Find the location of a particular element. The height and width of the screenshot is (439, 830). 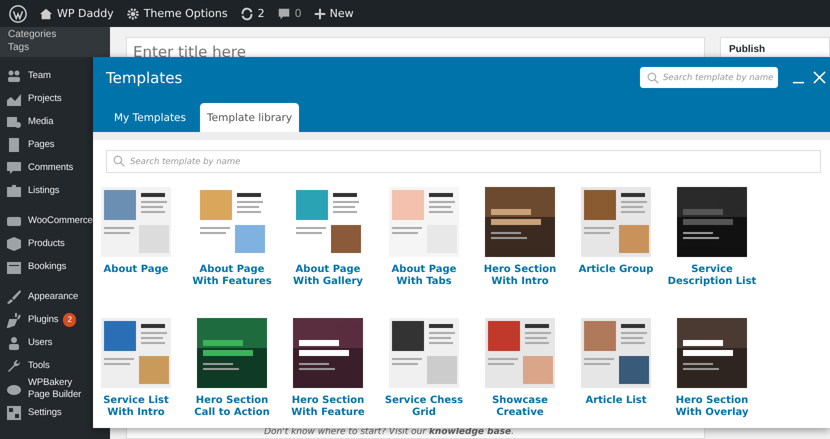

template-link: Service Description List is located at coordinates (712, 276).